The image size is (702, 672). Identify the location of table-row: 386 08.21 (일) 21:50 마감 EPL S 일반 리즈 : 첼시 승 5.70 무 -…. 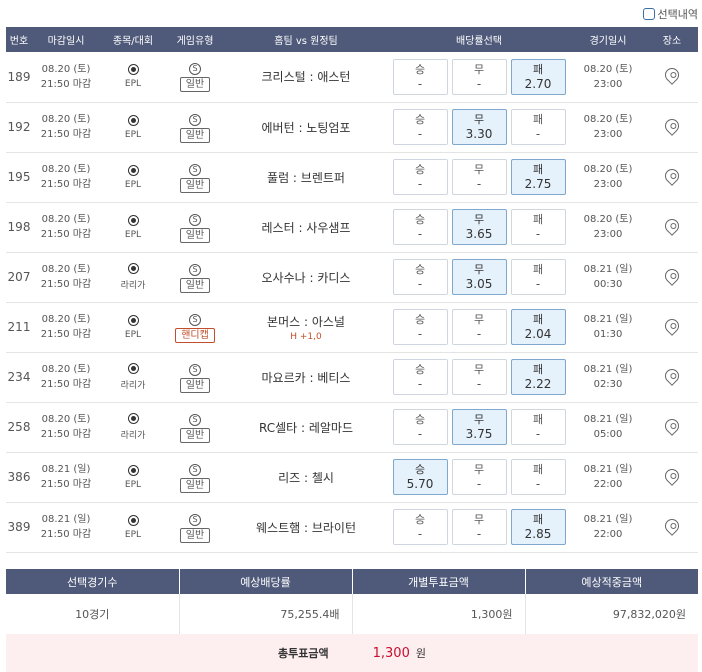
(352, 477).